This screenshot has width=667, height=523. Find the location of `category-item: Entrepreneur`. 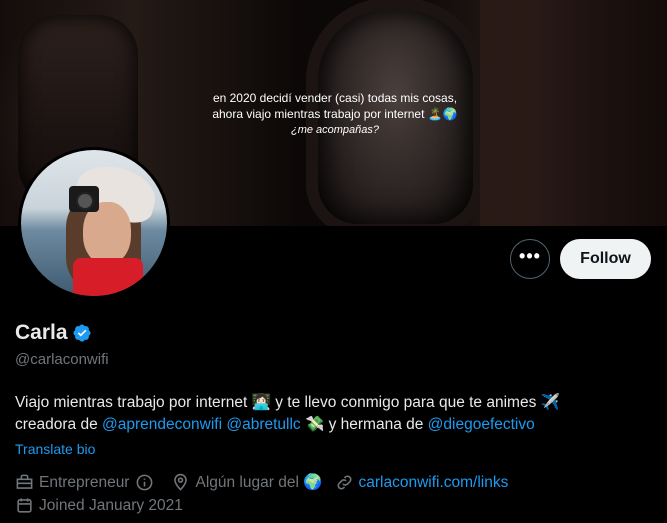

category-item: Entrepreneur is located at coordinates (87, 482).